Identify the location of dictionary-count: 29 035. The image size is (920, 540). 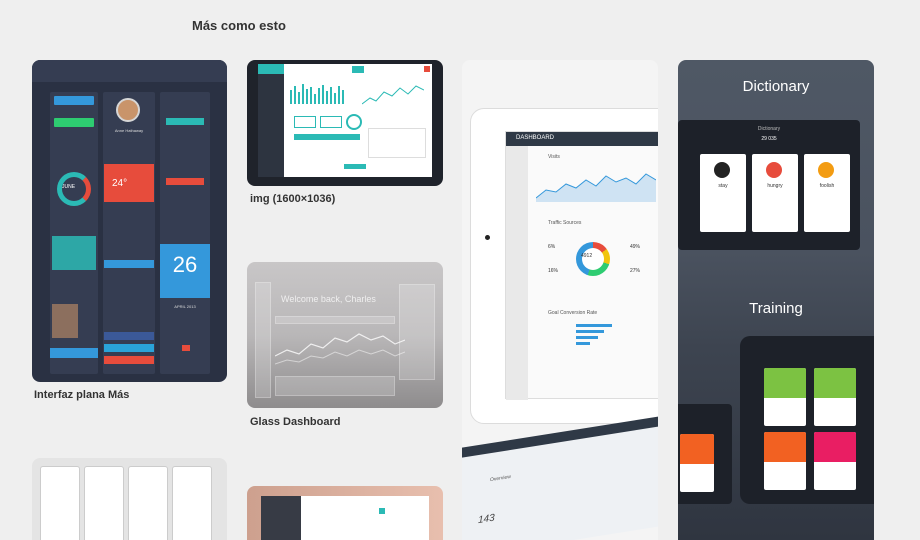
(769, 139).